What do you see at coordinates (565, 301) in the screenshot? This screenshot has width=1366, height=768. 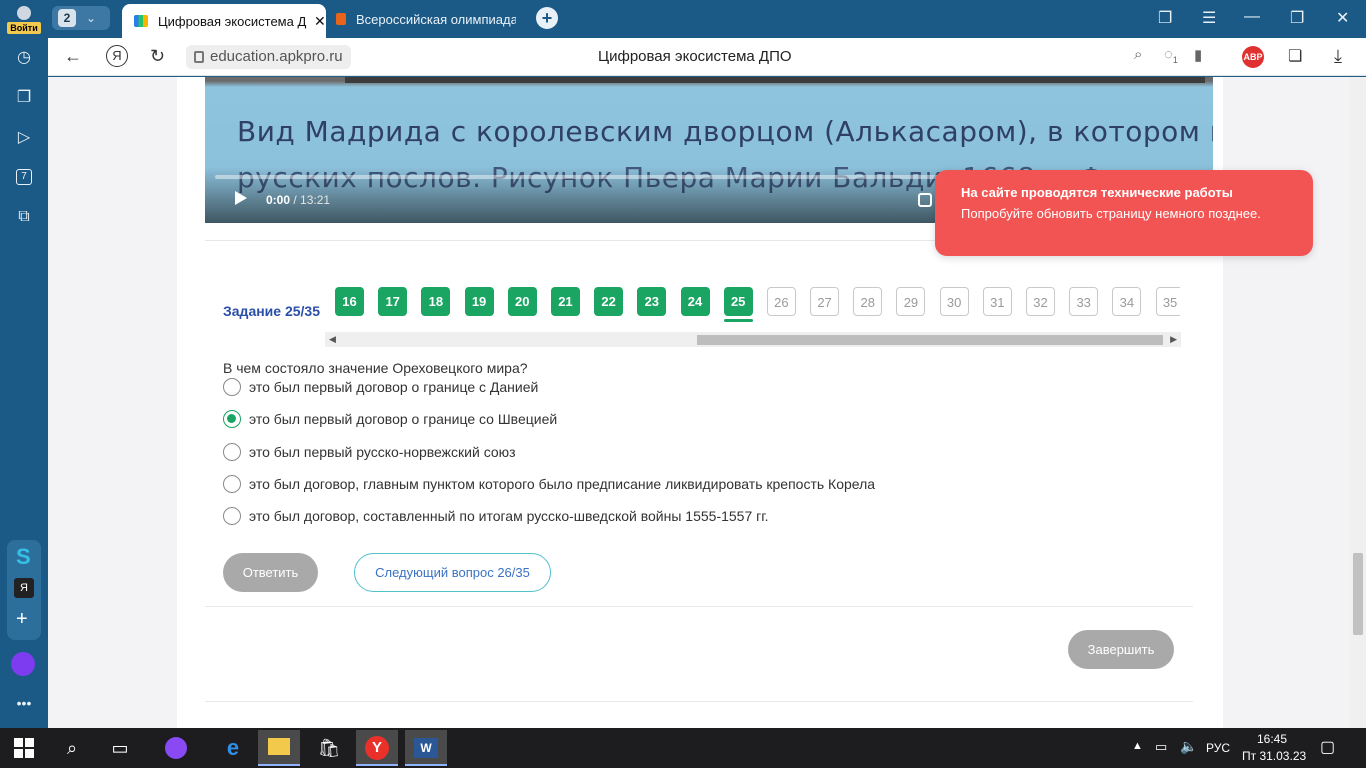 I see `question-number-21: 21` at bounding box center [565, 301].